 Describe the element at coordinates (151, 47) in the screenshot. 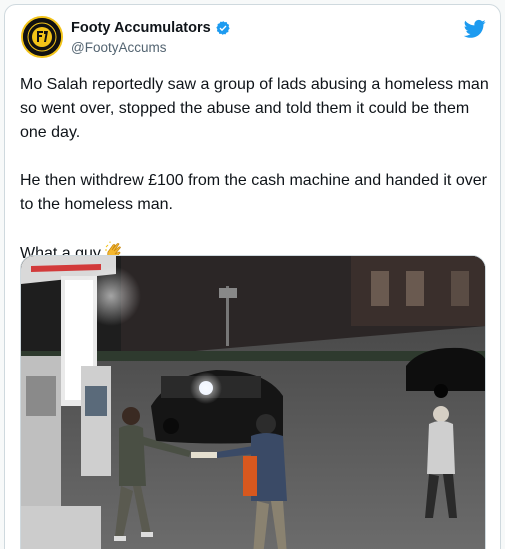

I see `author-handle: @FootyAccums` at that location.